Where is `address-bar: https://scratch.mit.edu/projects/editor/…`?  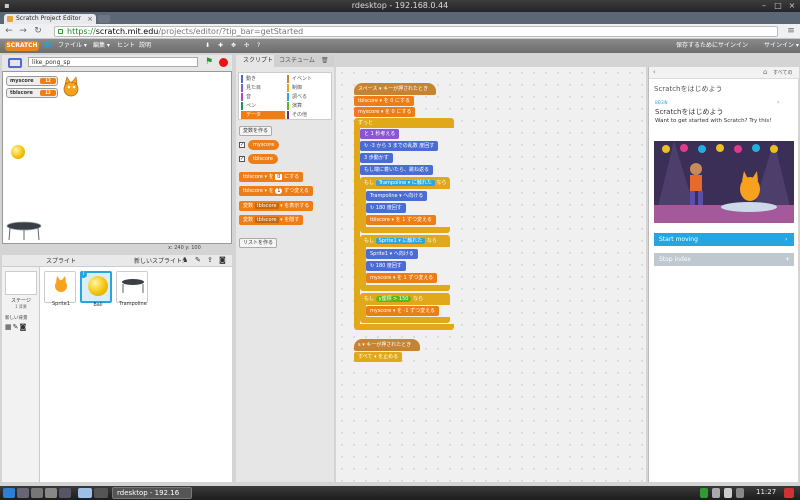 address-bar: https://scratch.mit.edu/projects/editor/… is located at coordinates (416, 31).